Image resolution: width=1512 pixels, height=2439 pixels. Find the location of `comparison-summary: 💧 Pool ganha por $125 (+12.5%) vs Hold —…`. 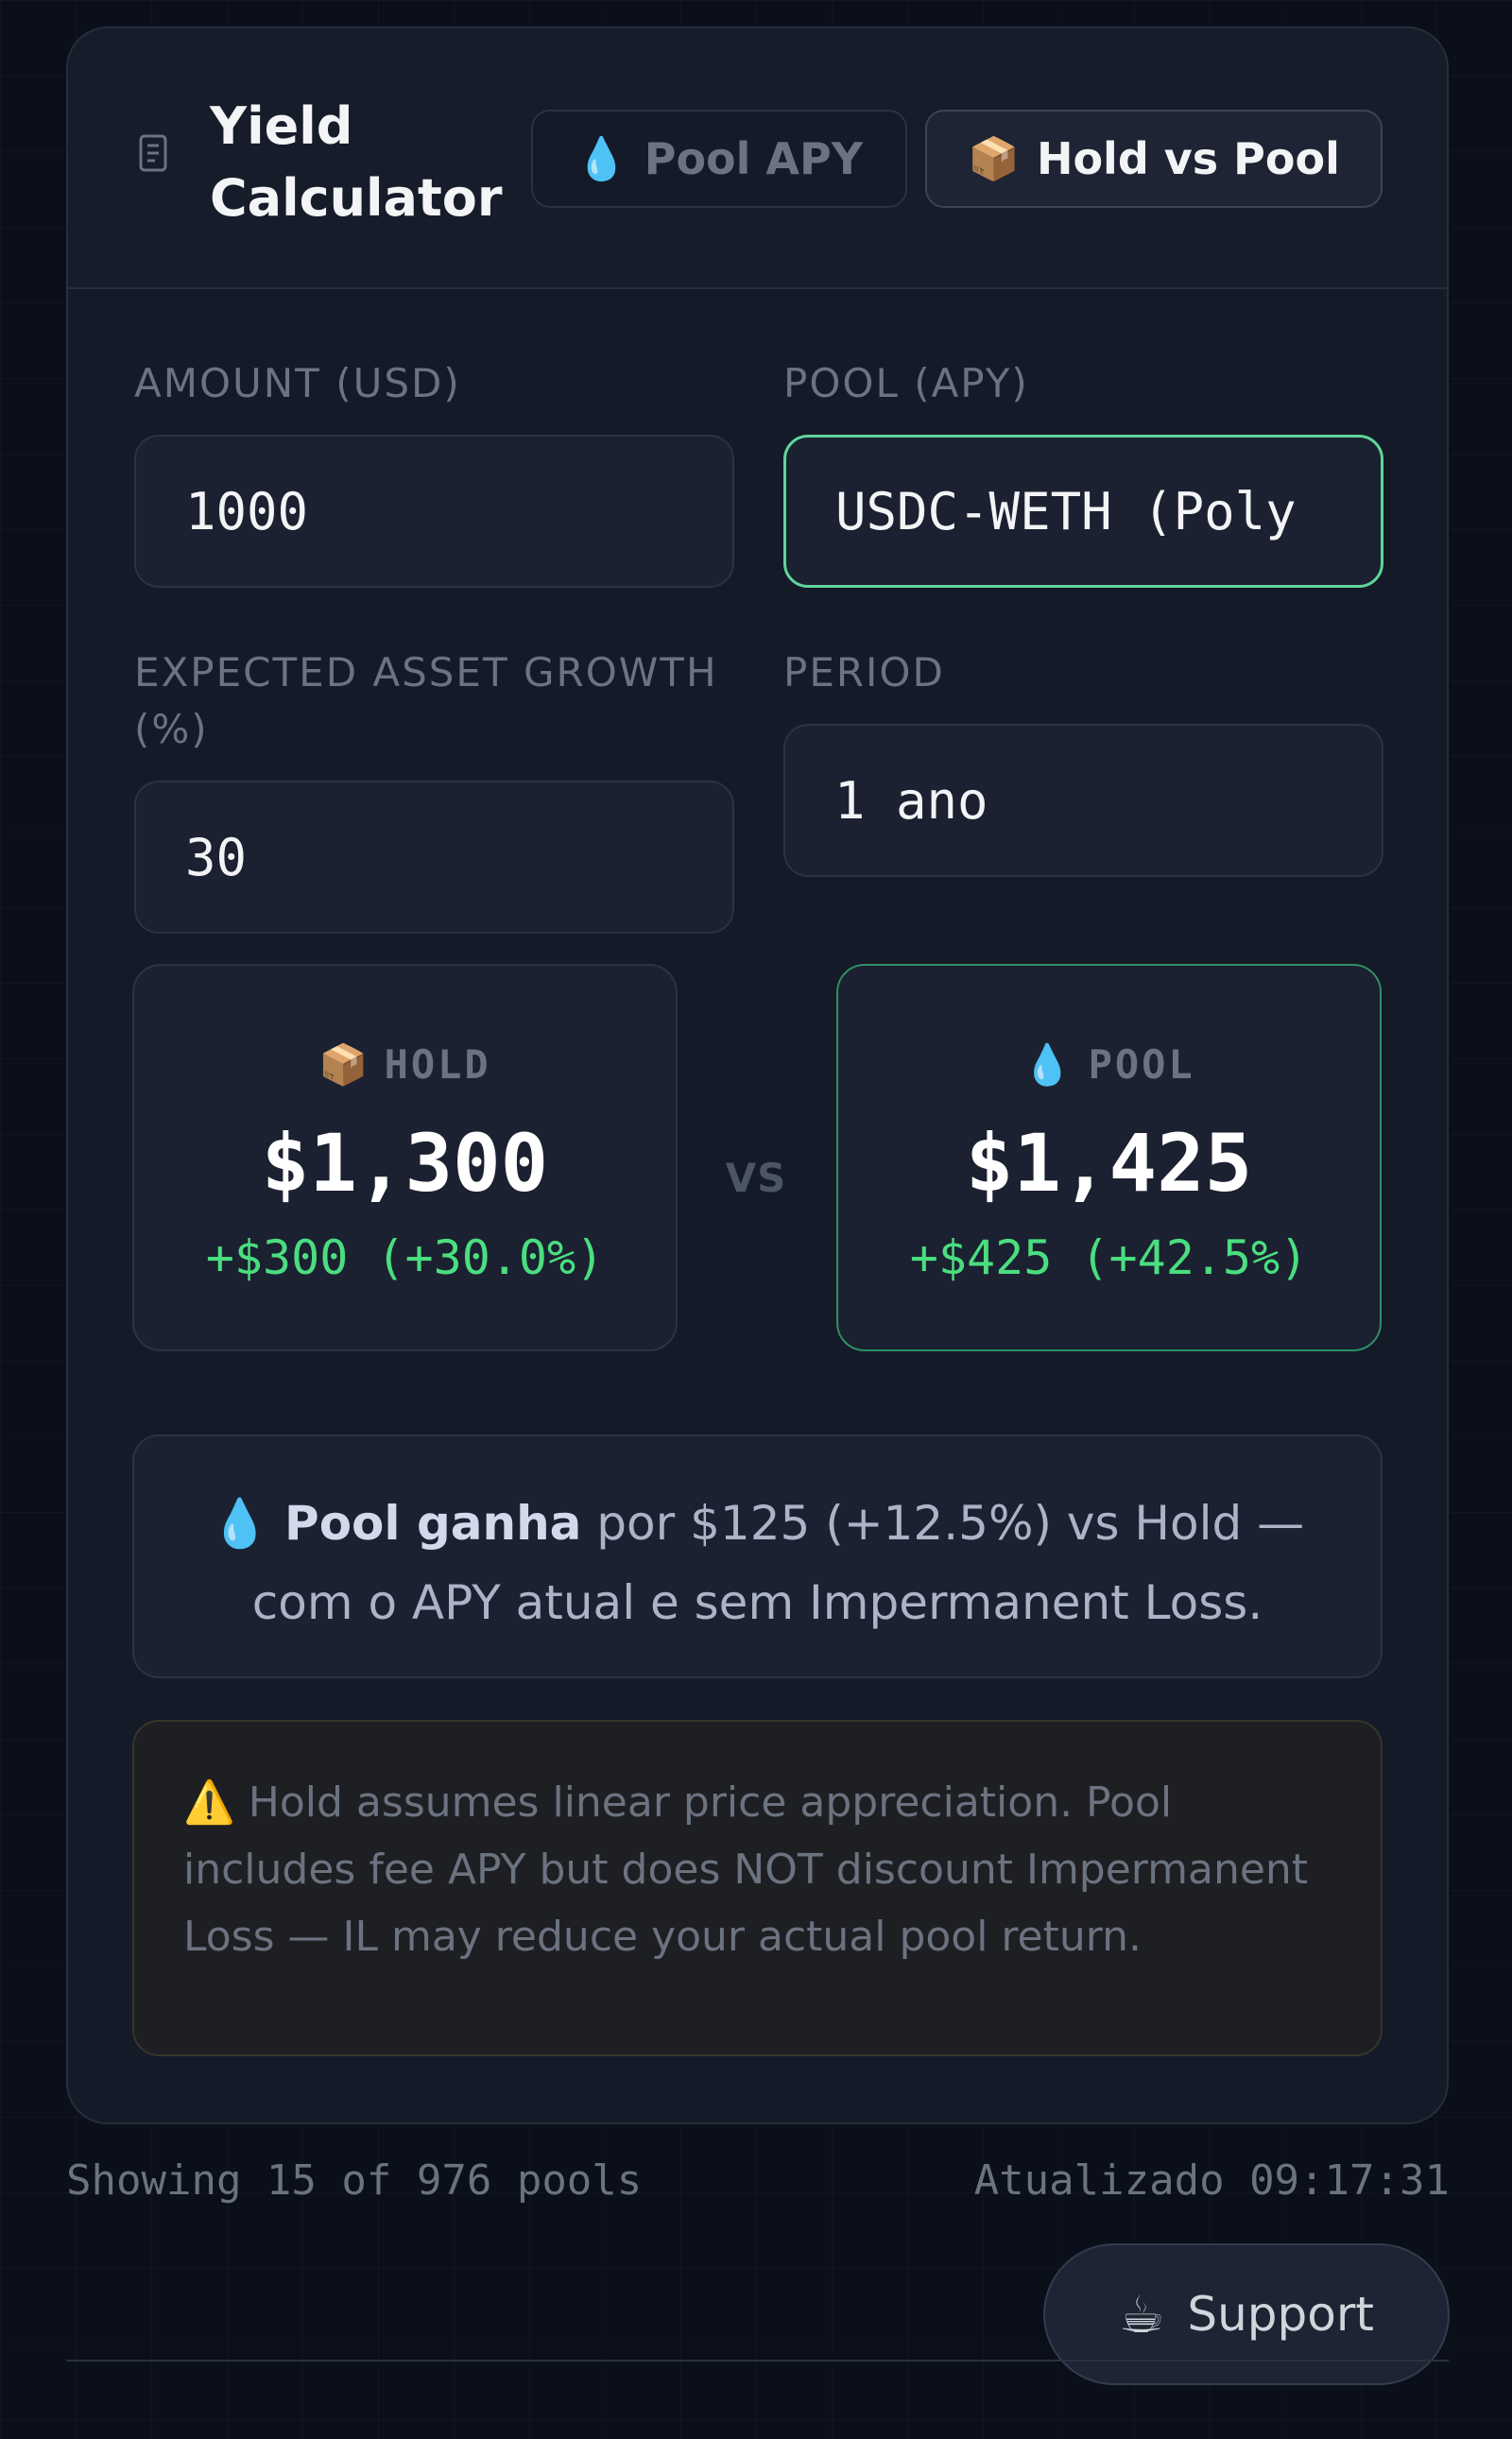

comparison-summary: 💧 Pool ganha por $125 (+12.5%) vs Hold —… is located at coordinates (757, 1556).